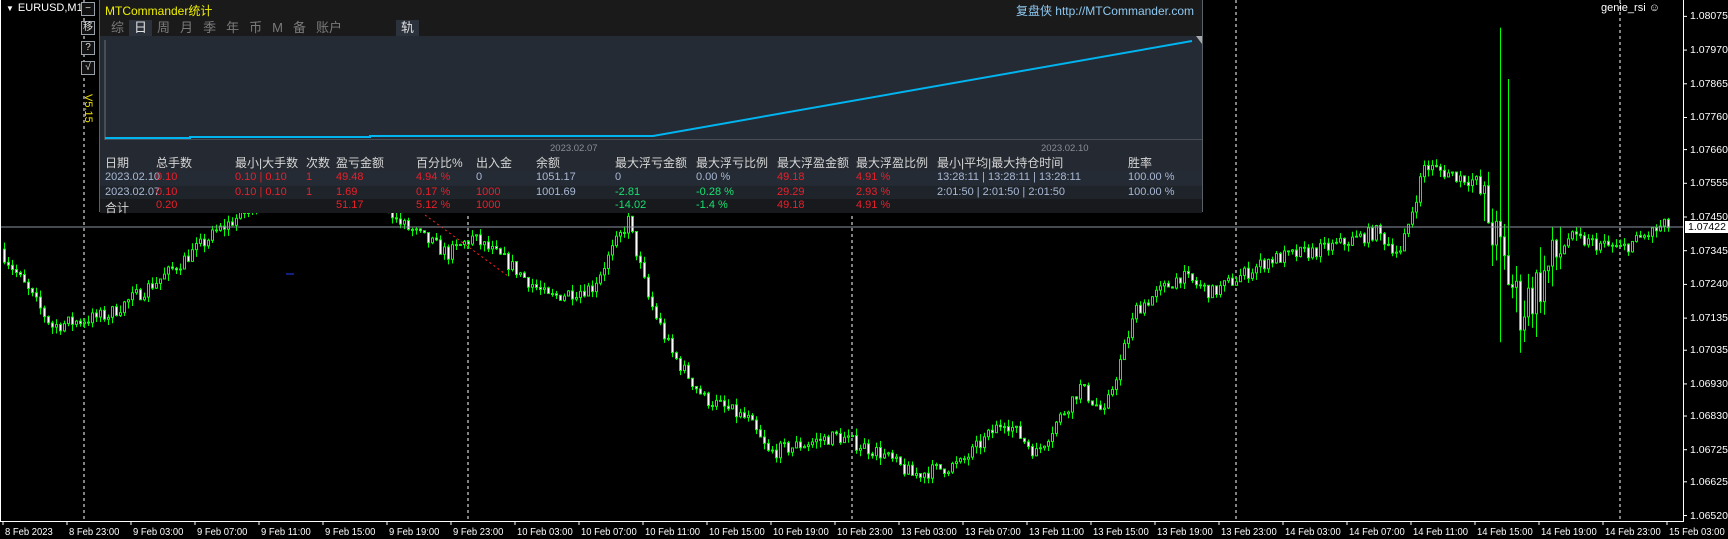 Image resolution: width=1728 pixels, height=539 pixels. I want to click on help-button: ?, so click(88, 48).